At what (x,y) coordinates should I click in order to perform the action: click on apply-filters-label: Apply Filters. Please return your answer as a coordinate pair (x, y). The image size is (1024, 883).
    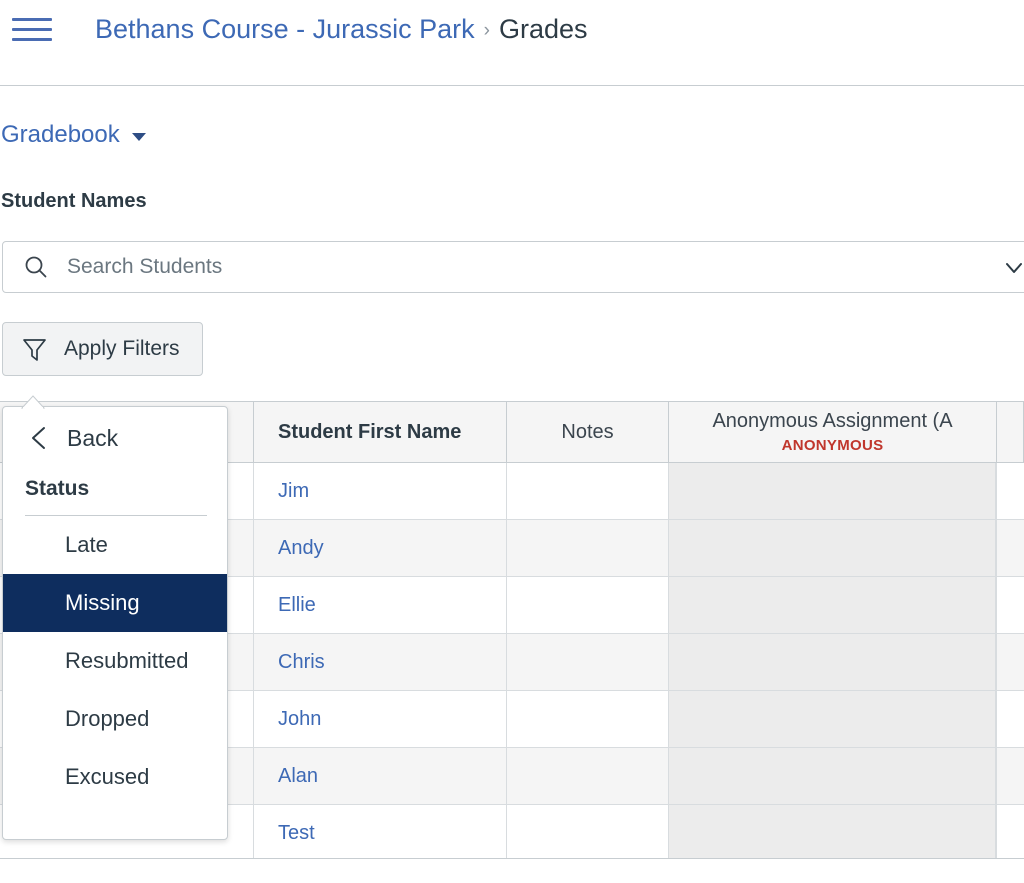
    Looking at the image, I should click on (122, 348).